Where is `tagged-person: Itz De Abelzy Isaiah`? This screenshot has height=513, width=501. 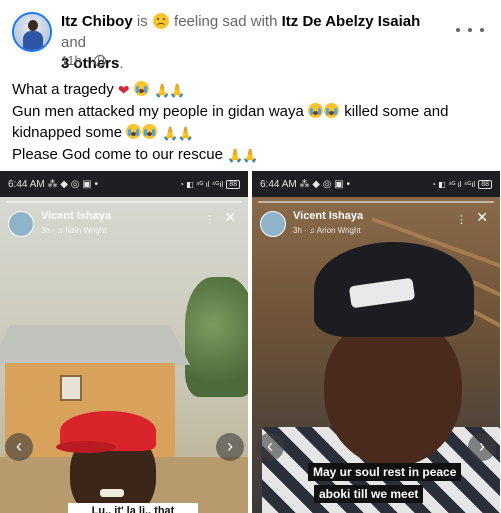
tagged-person: Itz De Abelzy Isaiah is located at coordinates (351, 21).